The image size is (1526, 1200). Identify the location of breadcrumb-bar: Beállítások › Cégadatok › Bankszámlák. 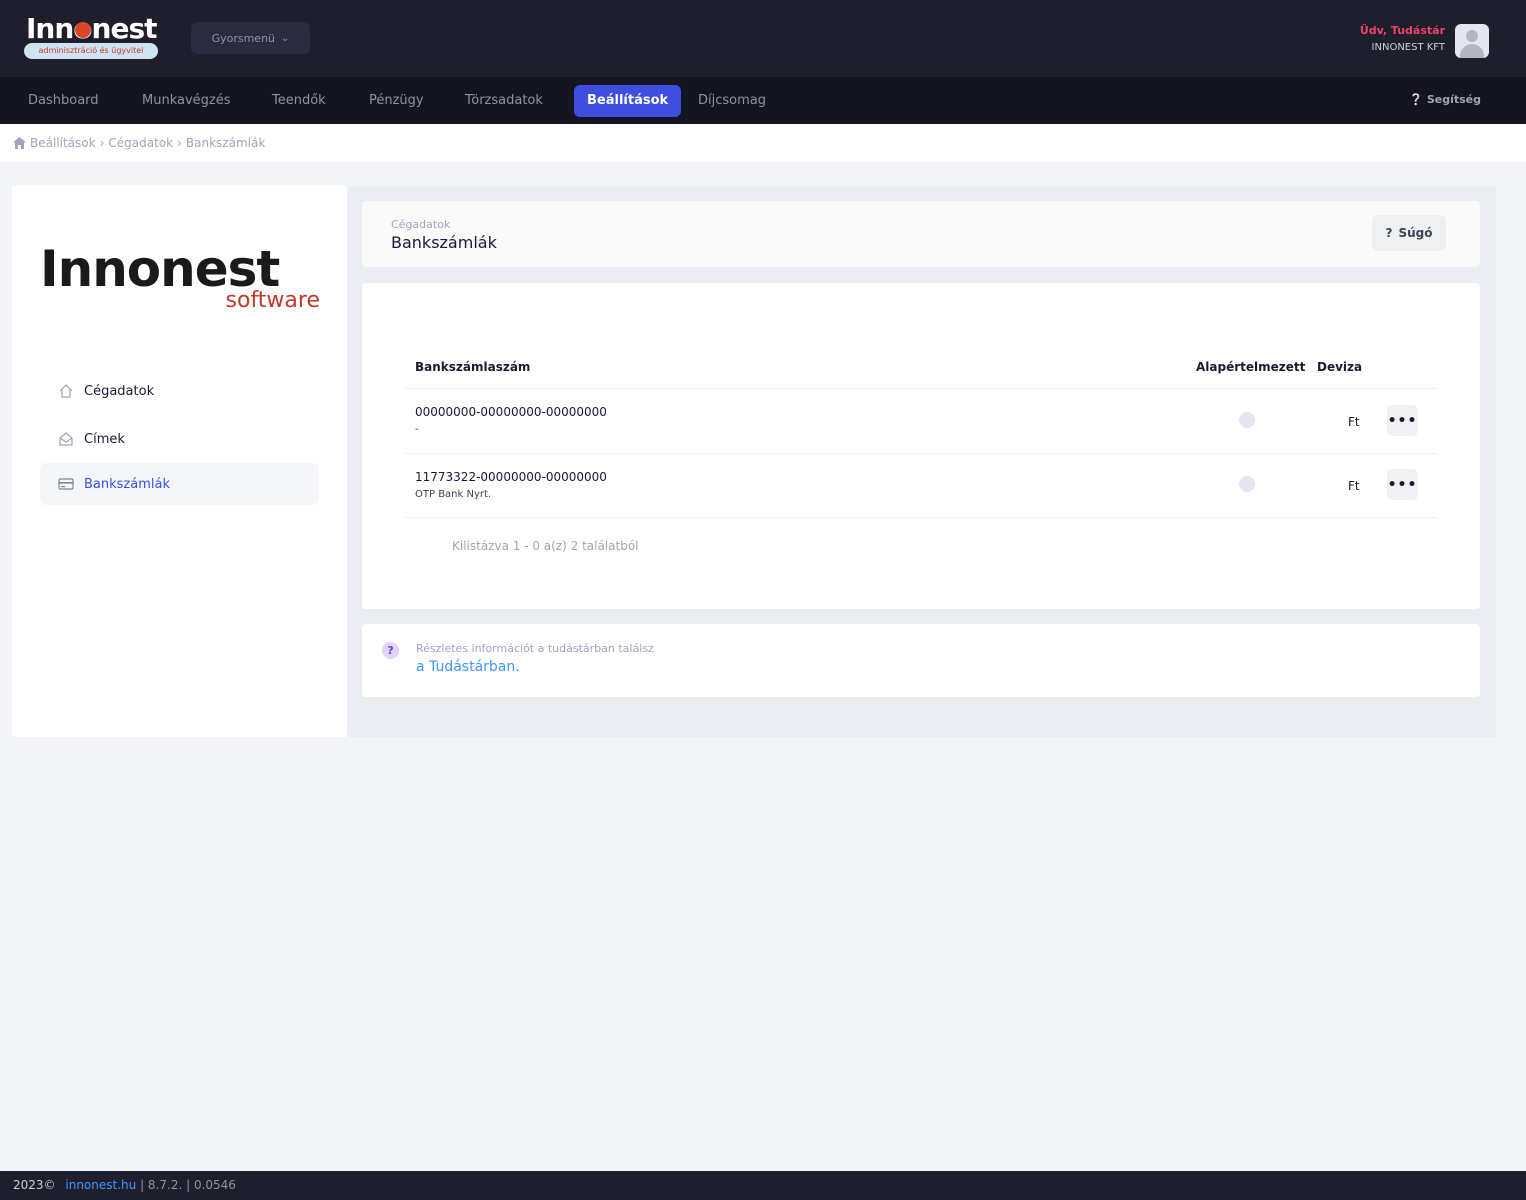
(763, 143).